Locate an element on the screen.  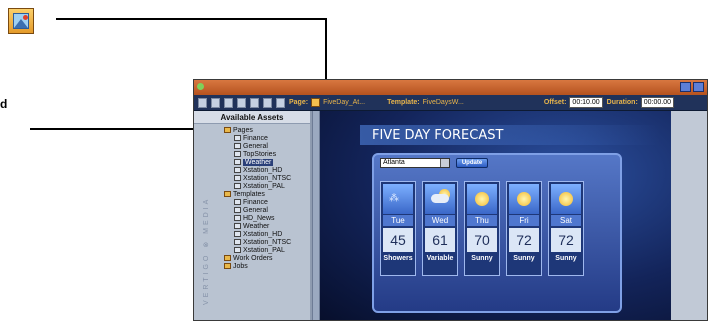
tree-item: HD_News is located at coordinates (257, 219).